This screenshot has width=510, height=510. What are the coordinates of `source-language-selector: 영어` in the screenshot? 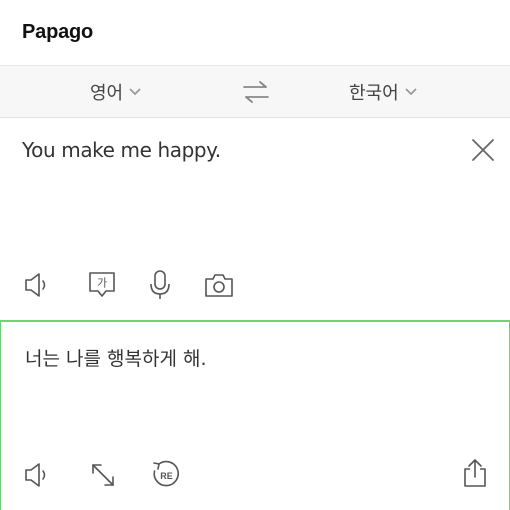 It's located at (116, 92).